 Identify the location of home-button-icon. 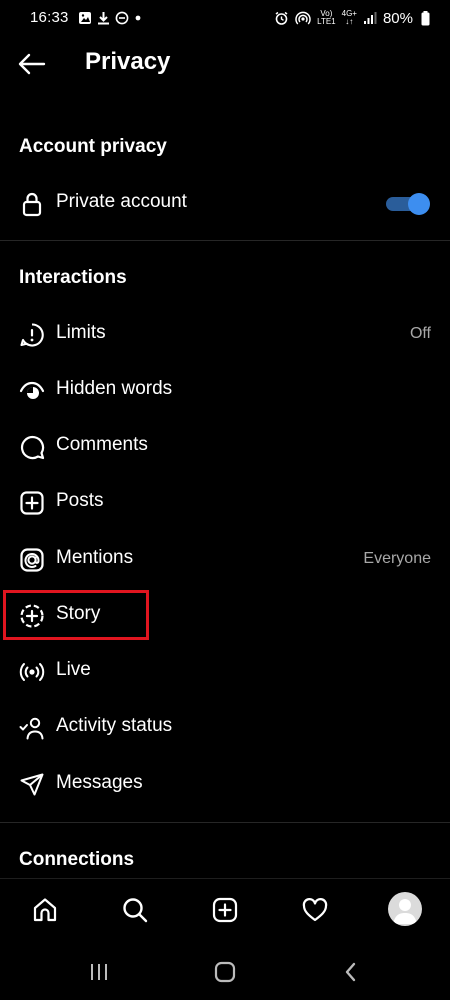
(225, 972).